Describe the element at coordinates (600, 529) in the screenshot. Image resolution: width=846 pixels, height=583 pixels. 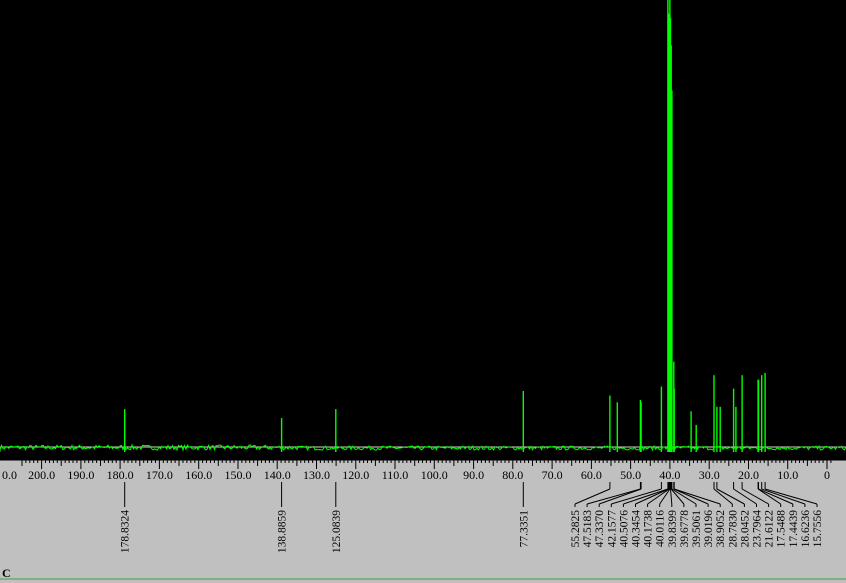
I see `peak-label: 47.3370` at that location.